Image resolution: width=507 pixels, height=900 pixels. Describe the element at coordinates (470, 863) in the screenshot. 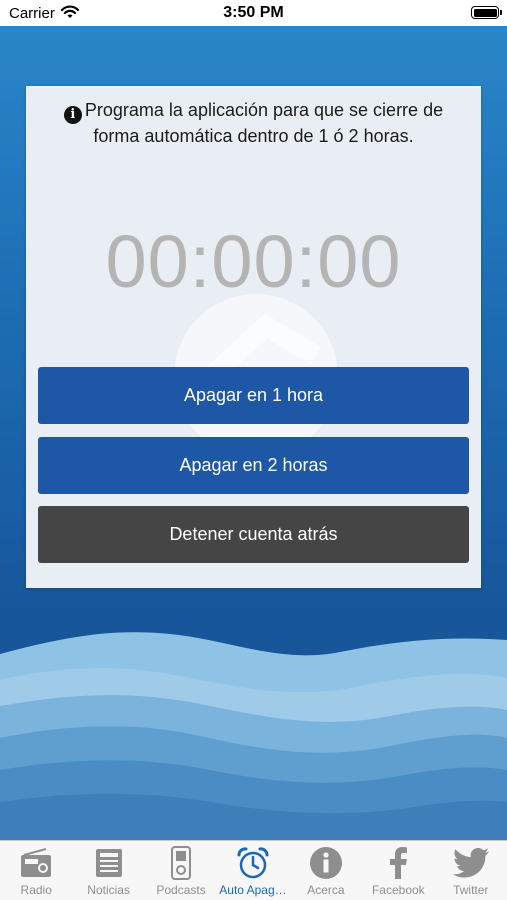

I see `twitter-icon` at that location.